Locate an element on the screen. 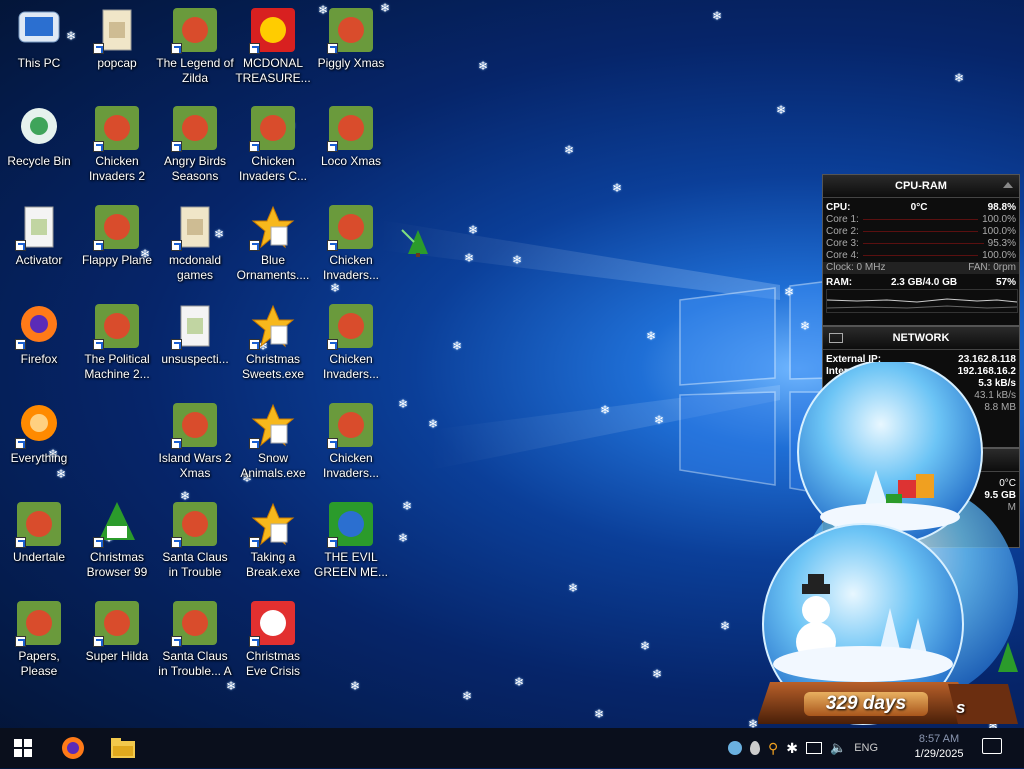 Image resolution: width=1024 pixels, height=769 pixels. snowglobe-art is located at coordinates (887, 542).